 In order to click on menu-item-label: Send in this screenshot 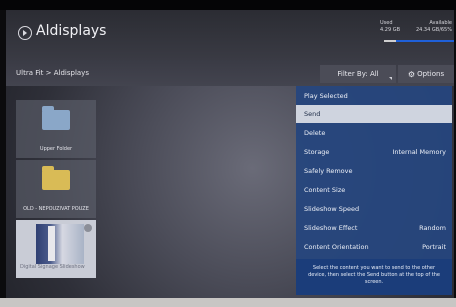, I will do `click(312, 114)`.